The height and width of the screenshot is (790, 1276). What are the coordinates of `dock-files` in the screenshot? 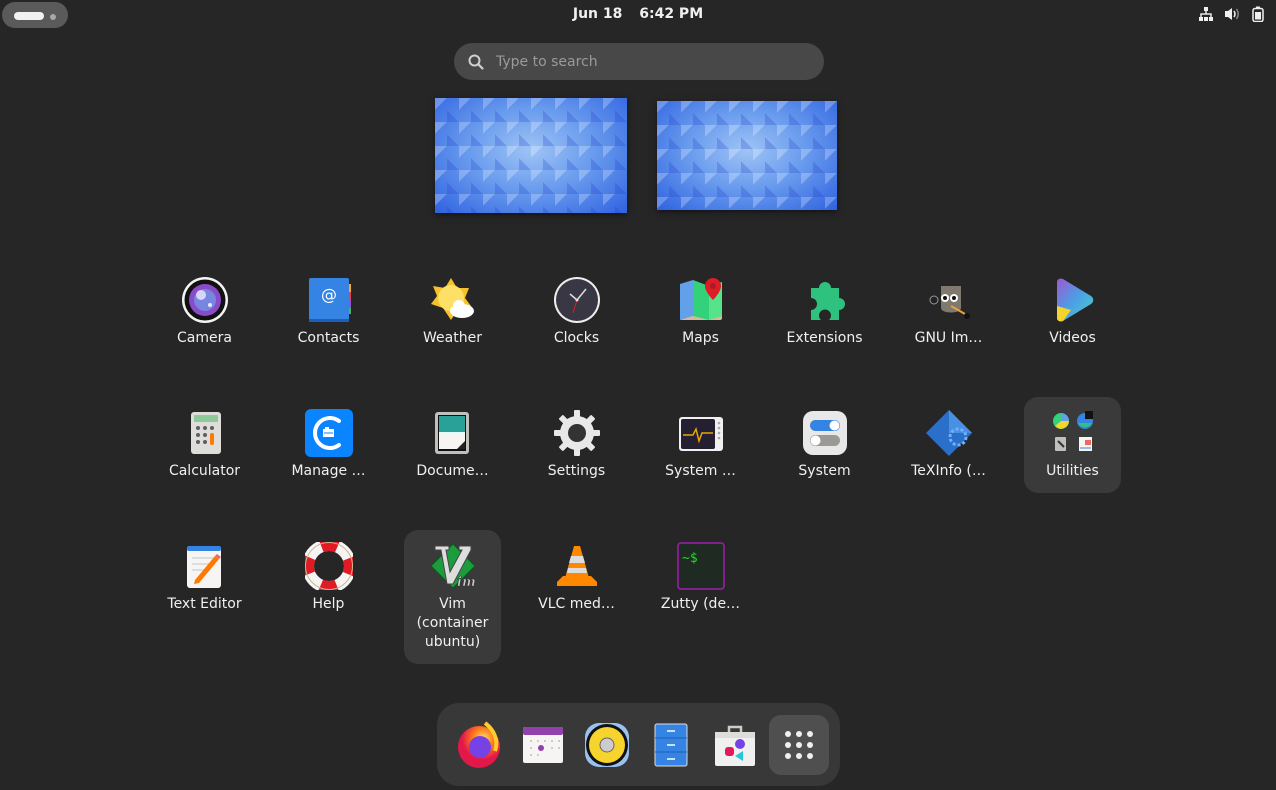 It's located at (671, 745).